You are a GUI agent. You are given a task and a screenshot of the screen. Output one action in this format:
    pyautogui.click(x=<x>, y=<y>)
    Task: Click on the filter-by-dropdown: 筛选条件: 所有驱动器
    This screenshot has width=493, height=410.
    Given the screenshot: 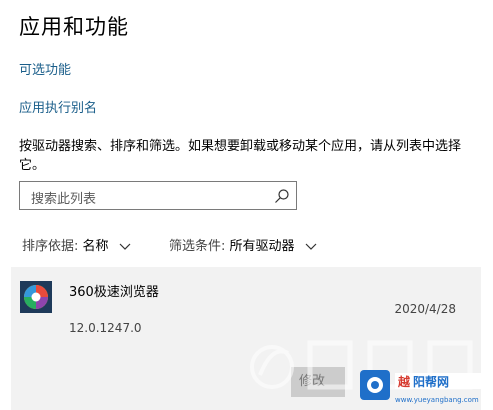 What is the action you would take?
    pyautogui.click(x=243, y=244)
    